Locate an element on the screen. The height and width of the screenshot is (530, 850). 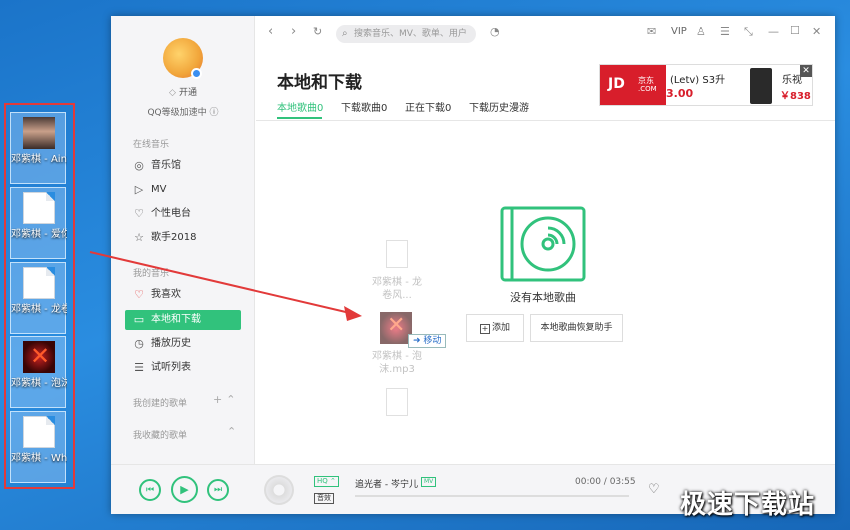
drag-arrow is located at coordinates (225, 286).